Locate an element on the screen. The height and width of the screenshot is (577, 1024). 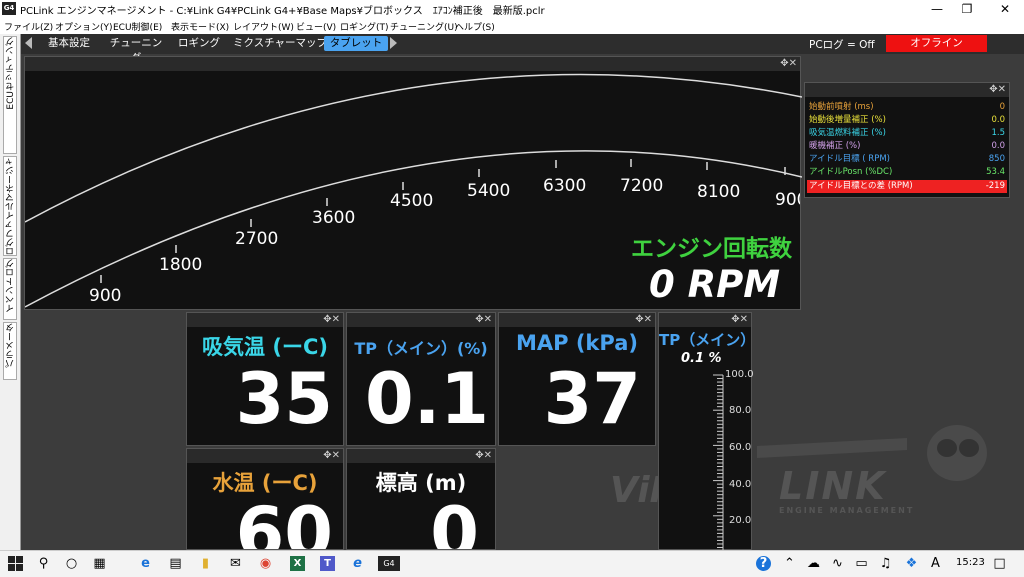
param-row-highlighted: アイドル目標との差 (RPM) -219 is located at coordinates (907, 186).